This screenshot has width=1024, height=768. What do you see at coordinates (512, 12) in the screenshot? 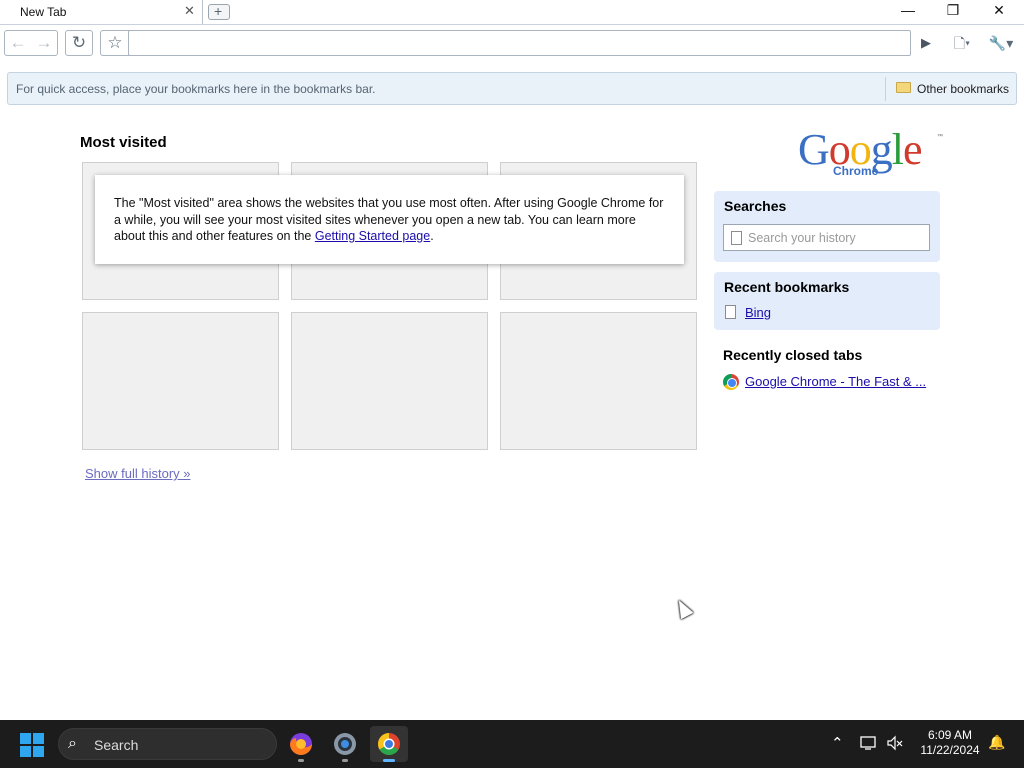
I see `title-bar: New Tab ✕ + — ❐ ✕` at bounding box center [512, 12].